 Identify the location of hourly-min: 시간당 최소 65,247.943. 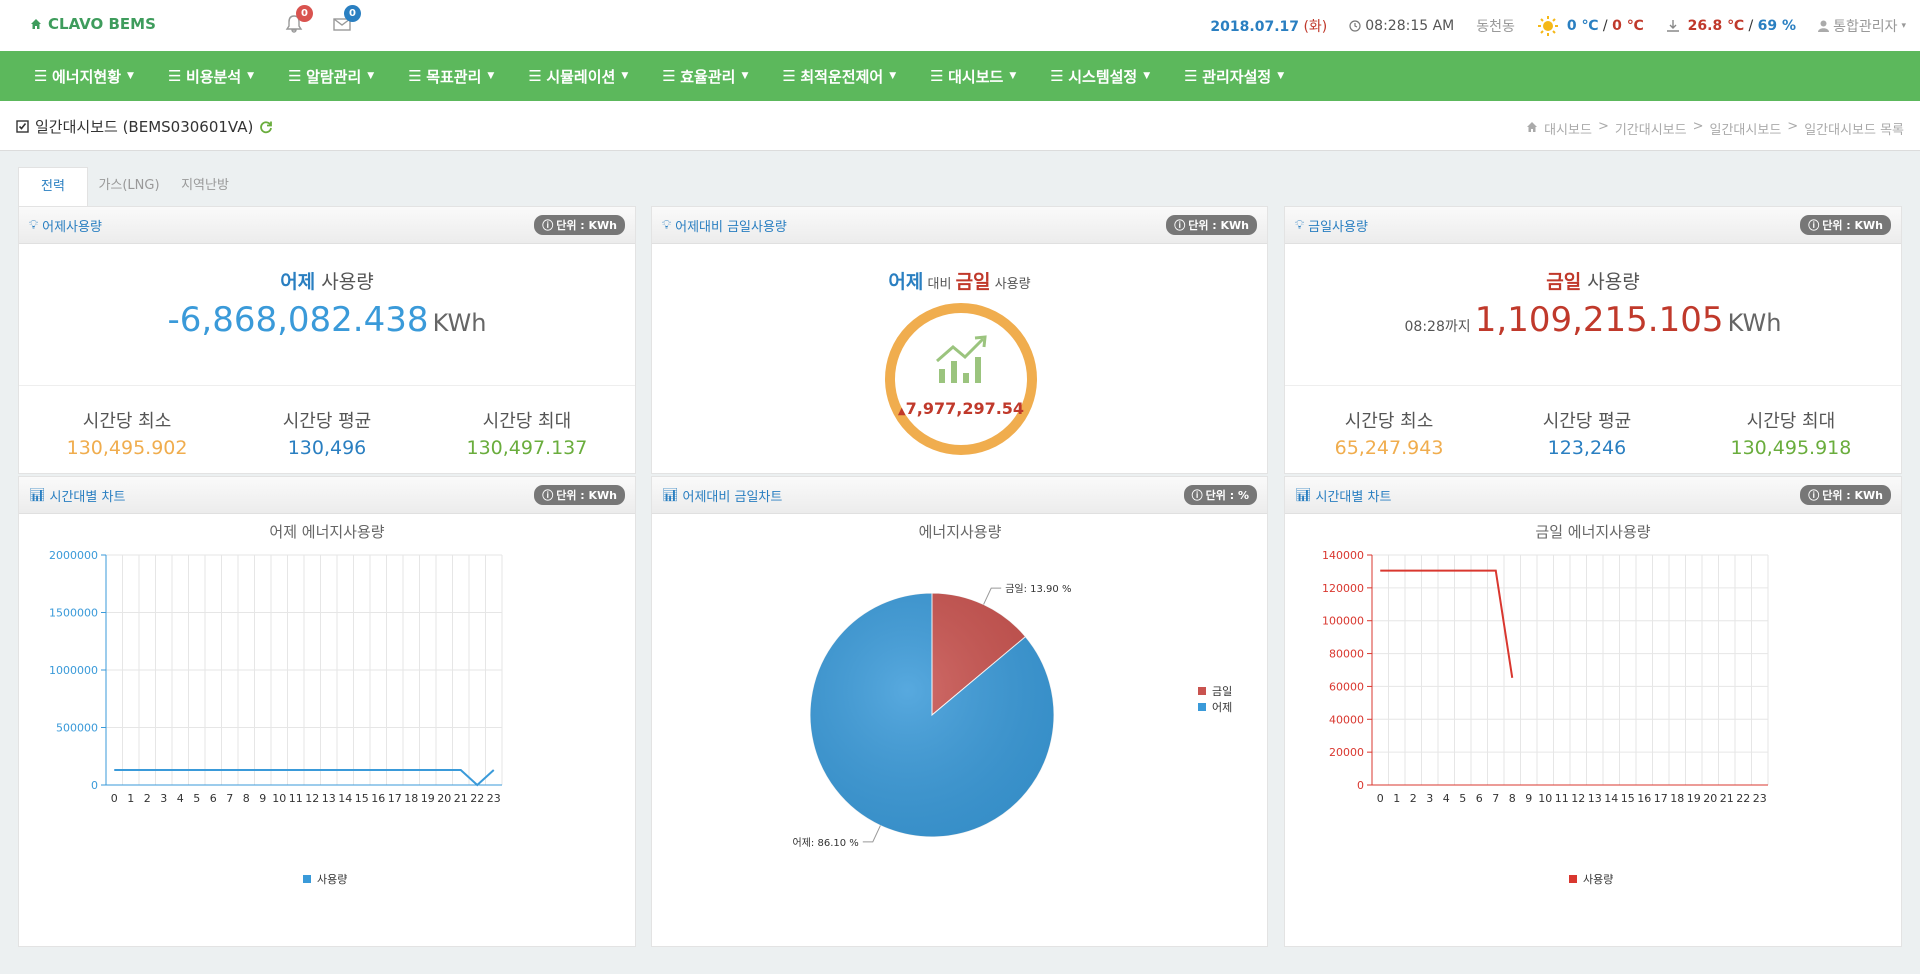
(1389, 433).